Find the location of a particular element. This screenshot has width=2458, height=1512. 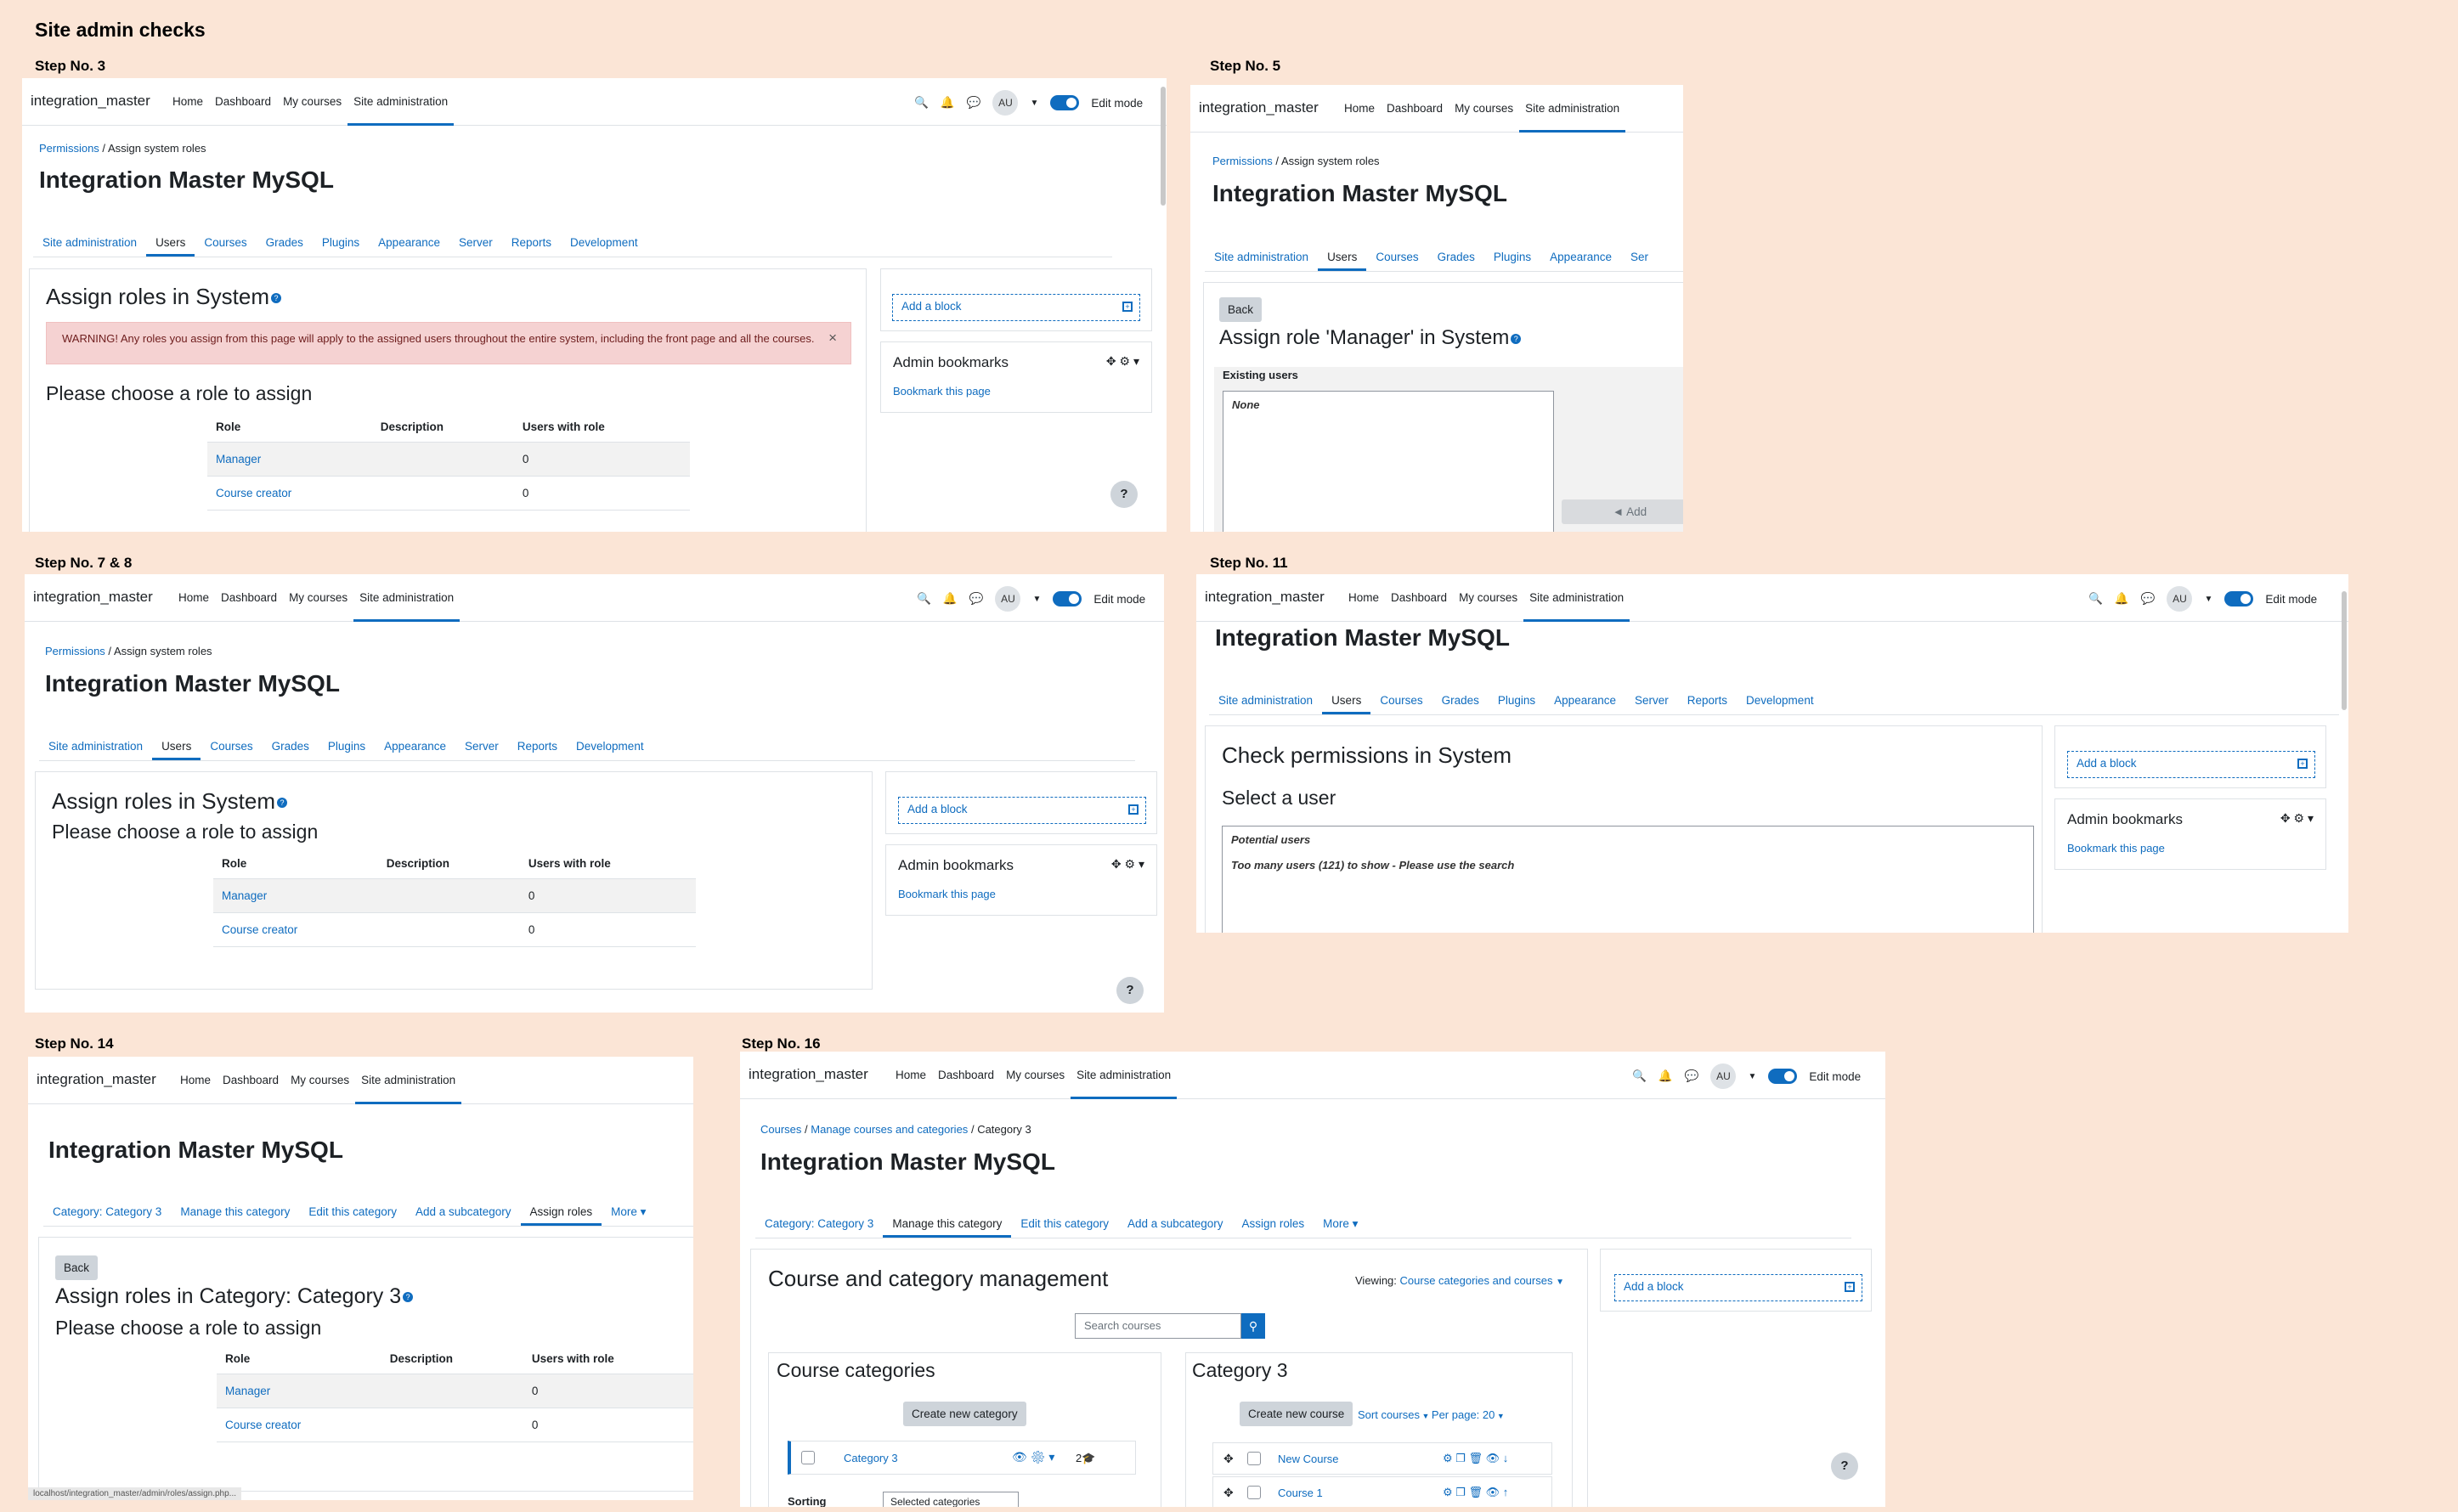

course-actions-icon: ⚙ ❐ 🗑 👁 ↓ is located at coordinates (1475, 1458).